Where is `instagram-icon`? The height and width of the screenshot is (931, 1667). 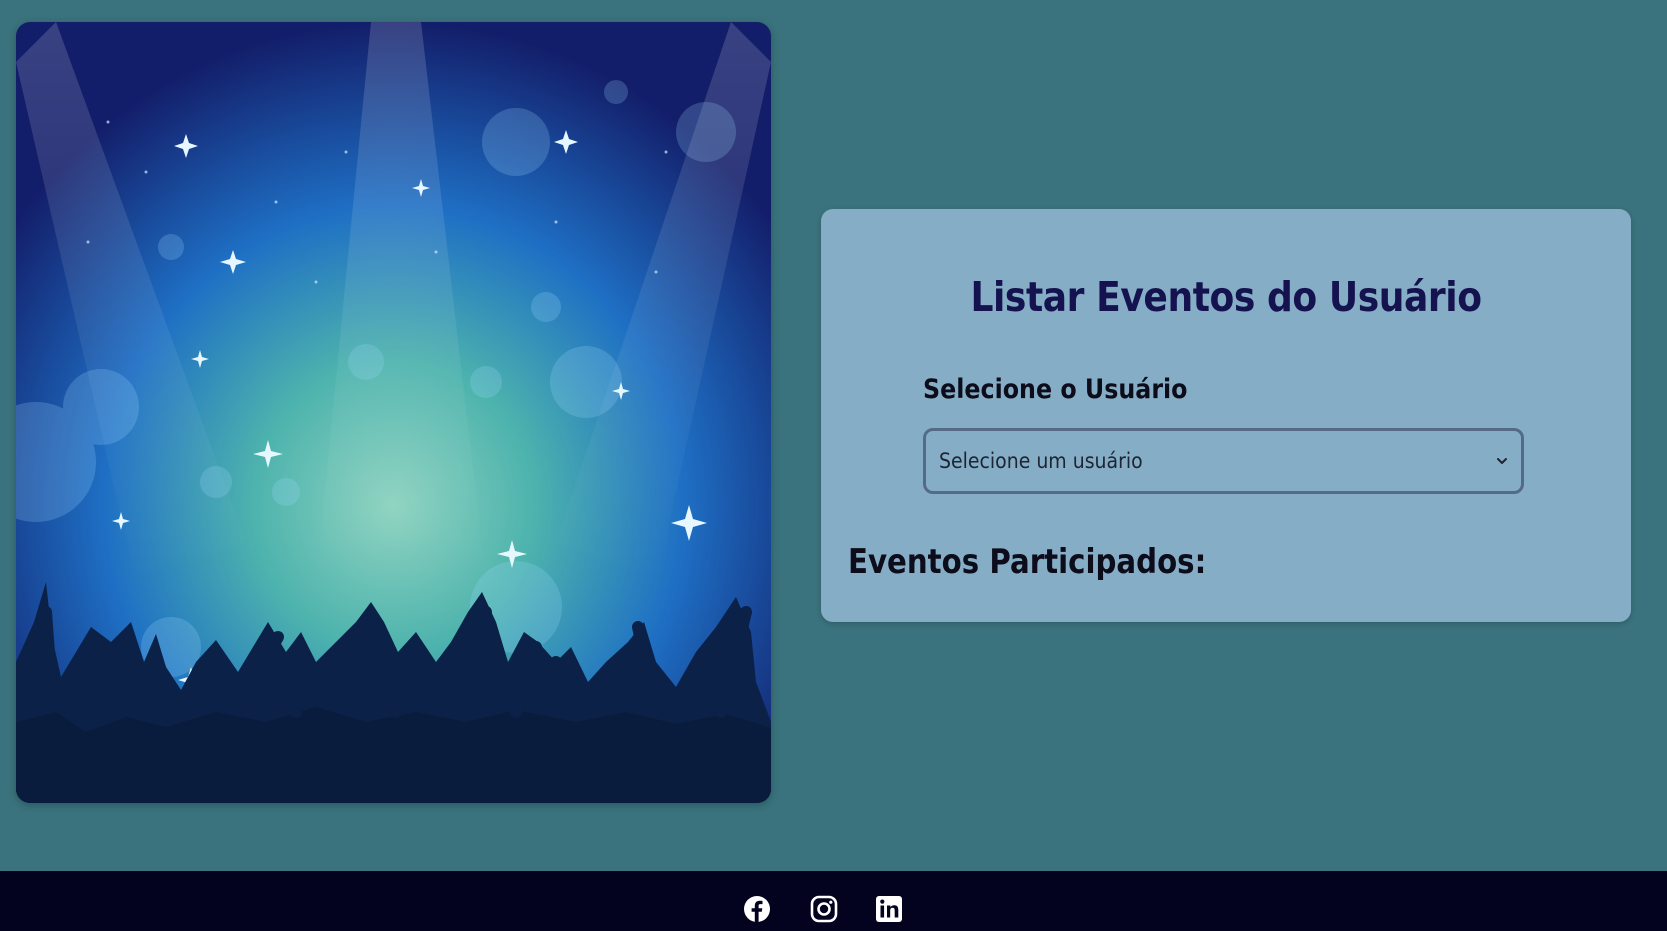 instagram-icon is located at coordinates (824, 909).